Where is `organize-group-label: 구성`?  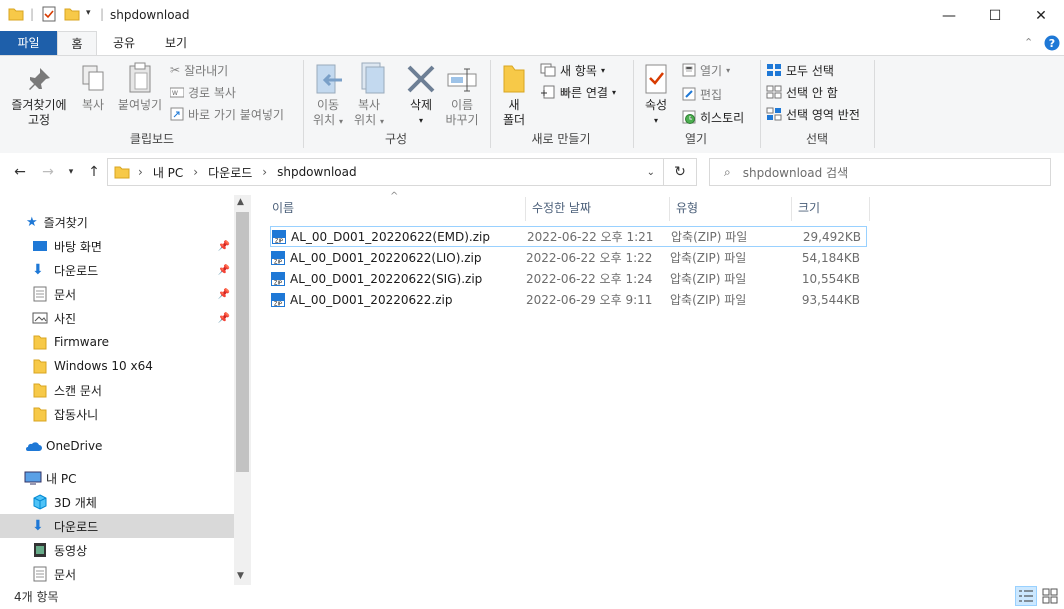 organize-group-label: 구성 is located at coordinates (396, 139).